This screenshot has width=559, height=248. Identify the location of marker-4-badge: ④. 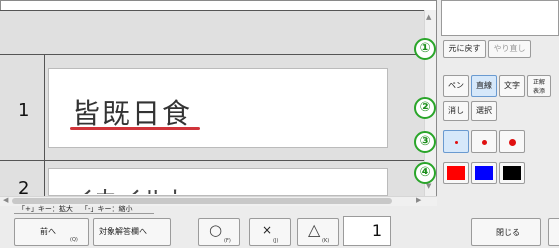
(425, 173).